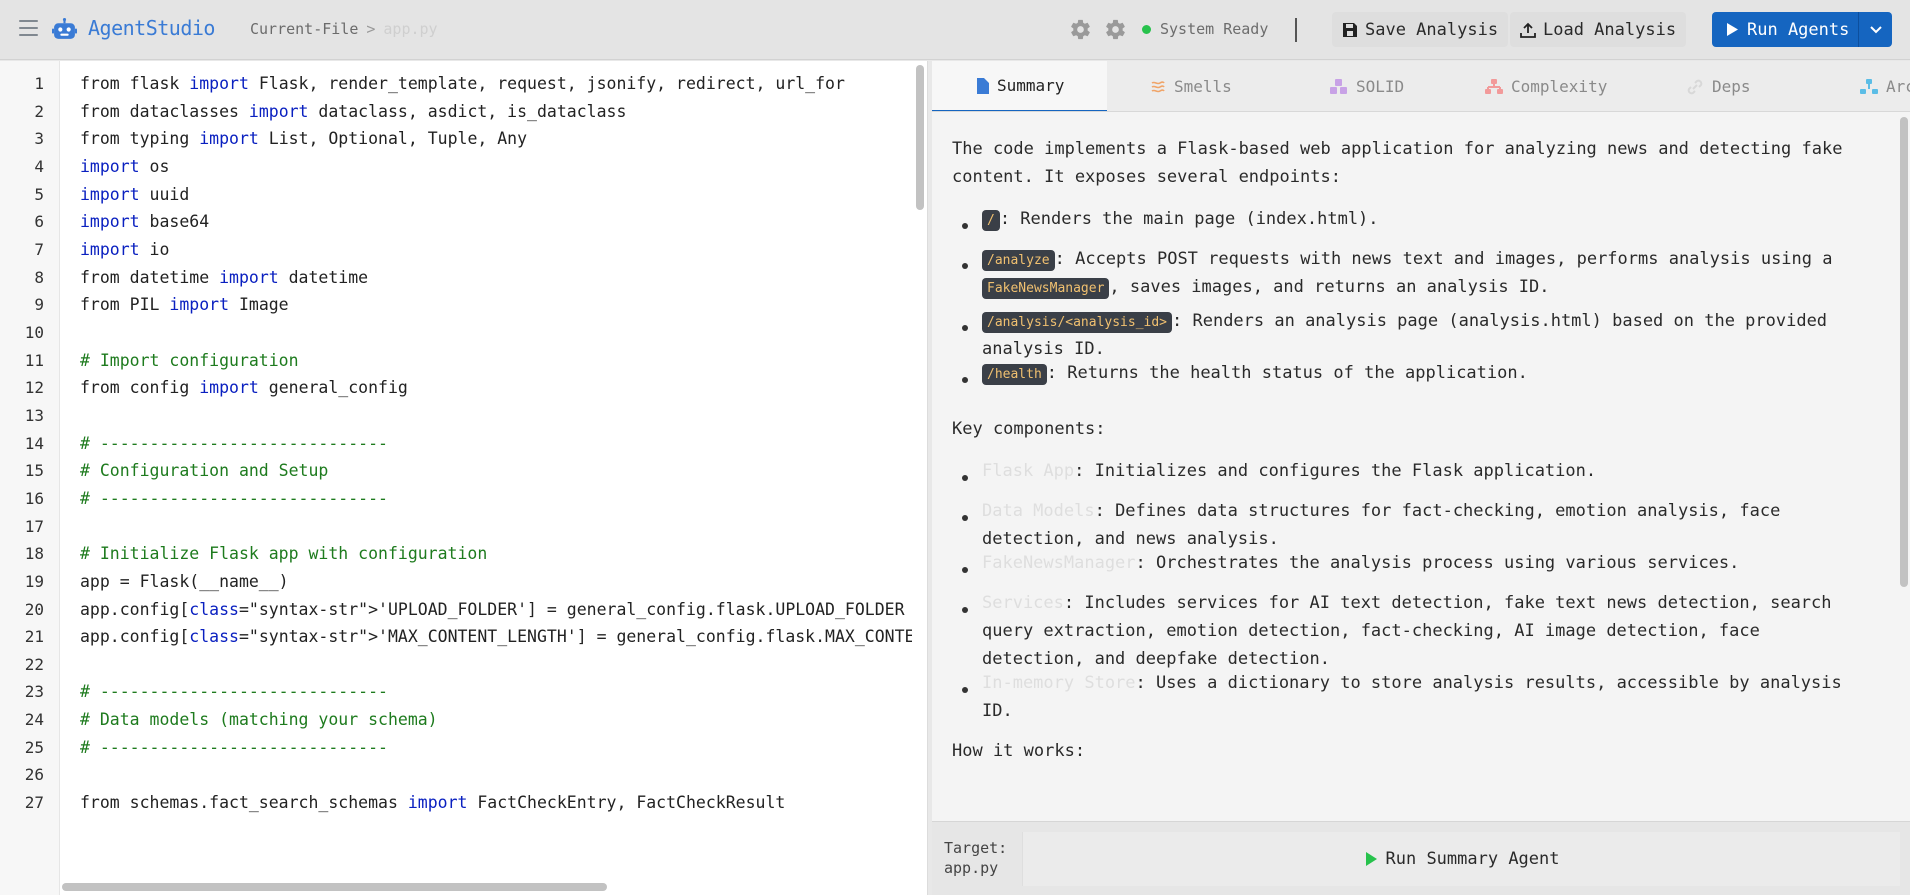 The height and width of the screenshot is (895, 1910). I want to click on line-number: 24, so click(34, 719).